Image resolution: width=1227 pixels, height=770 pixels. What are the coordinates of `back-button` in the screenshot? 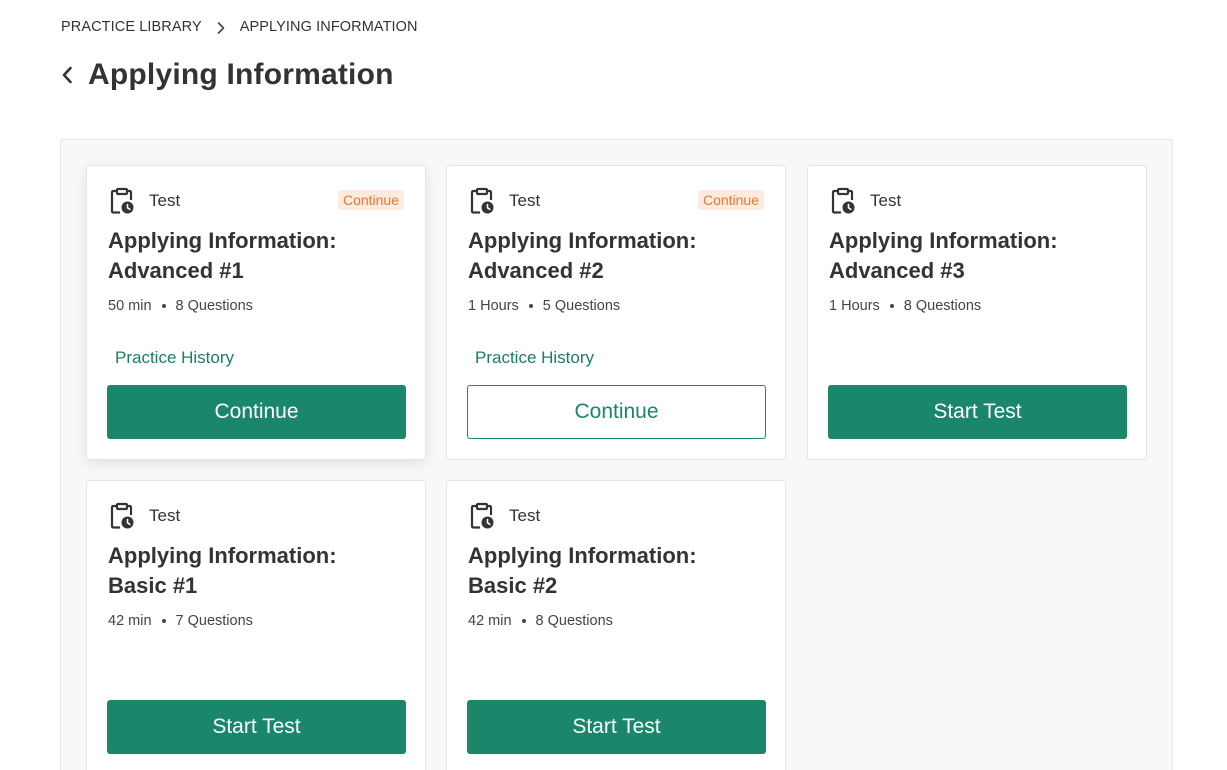 It's located at (67, 75).